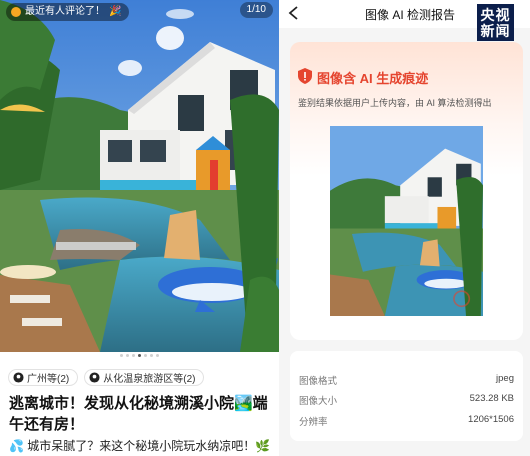 The height and width of the screenshot is (456, 530). I want to click on detection-subtext: 鉴别结果依据用户上传内容，由 AI 算法检测得出, so click(395, 103).